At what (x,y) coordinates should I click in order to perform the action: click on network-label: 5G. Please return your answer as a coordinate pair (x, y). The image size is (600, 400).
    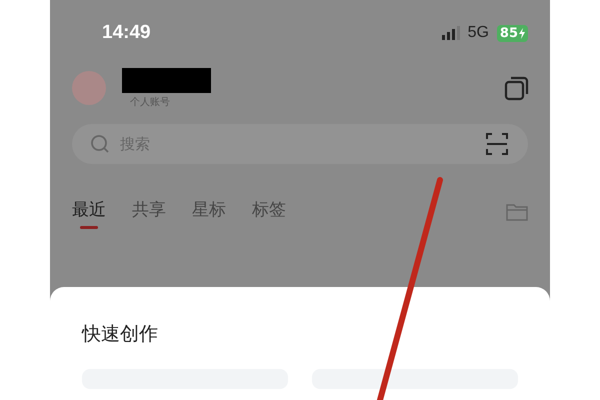
    Looking at the image, I should click on (478, 33).